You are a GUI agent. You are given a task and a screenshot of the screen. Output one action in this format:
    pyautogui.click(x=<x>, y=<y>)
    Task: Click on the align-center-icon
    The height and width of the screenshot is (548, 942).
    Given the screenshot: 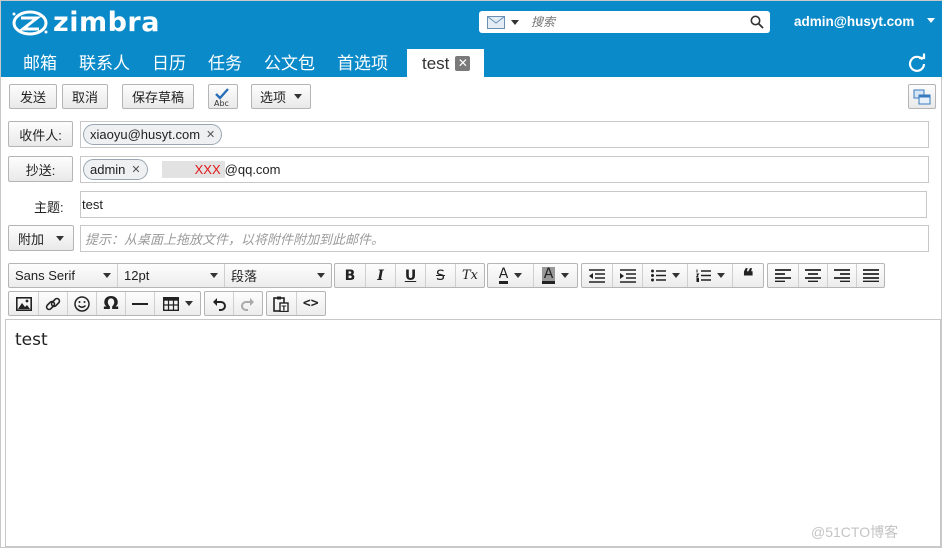 What is the action you would take?
    pyautogui.click(x=813, y=275)
    